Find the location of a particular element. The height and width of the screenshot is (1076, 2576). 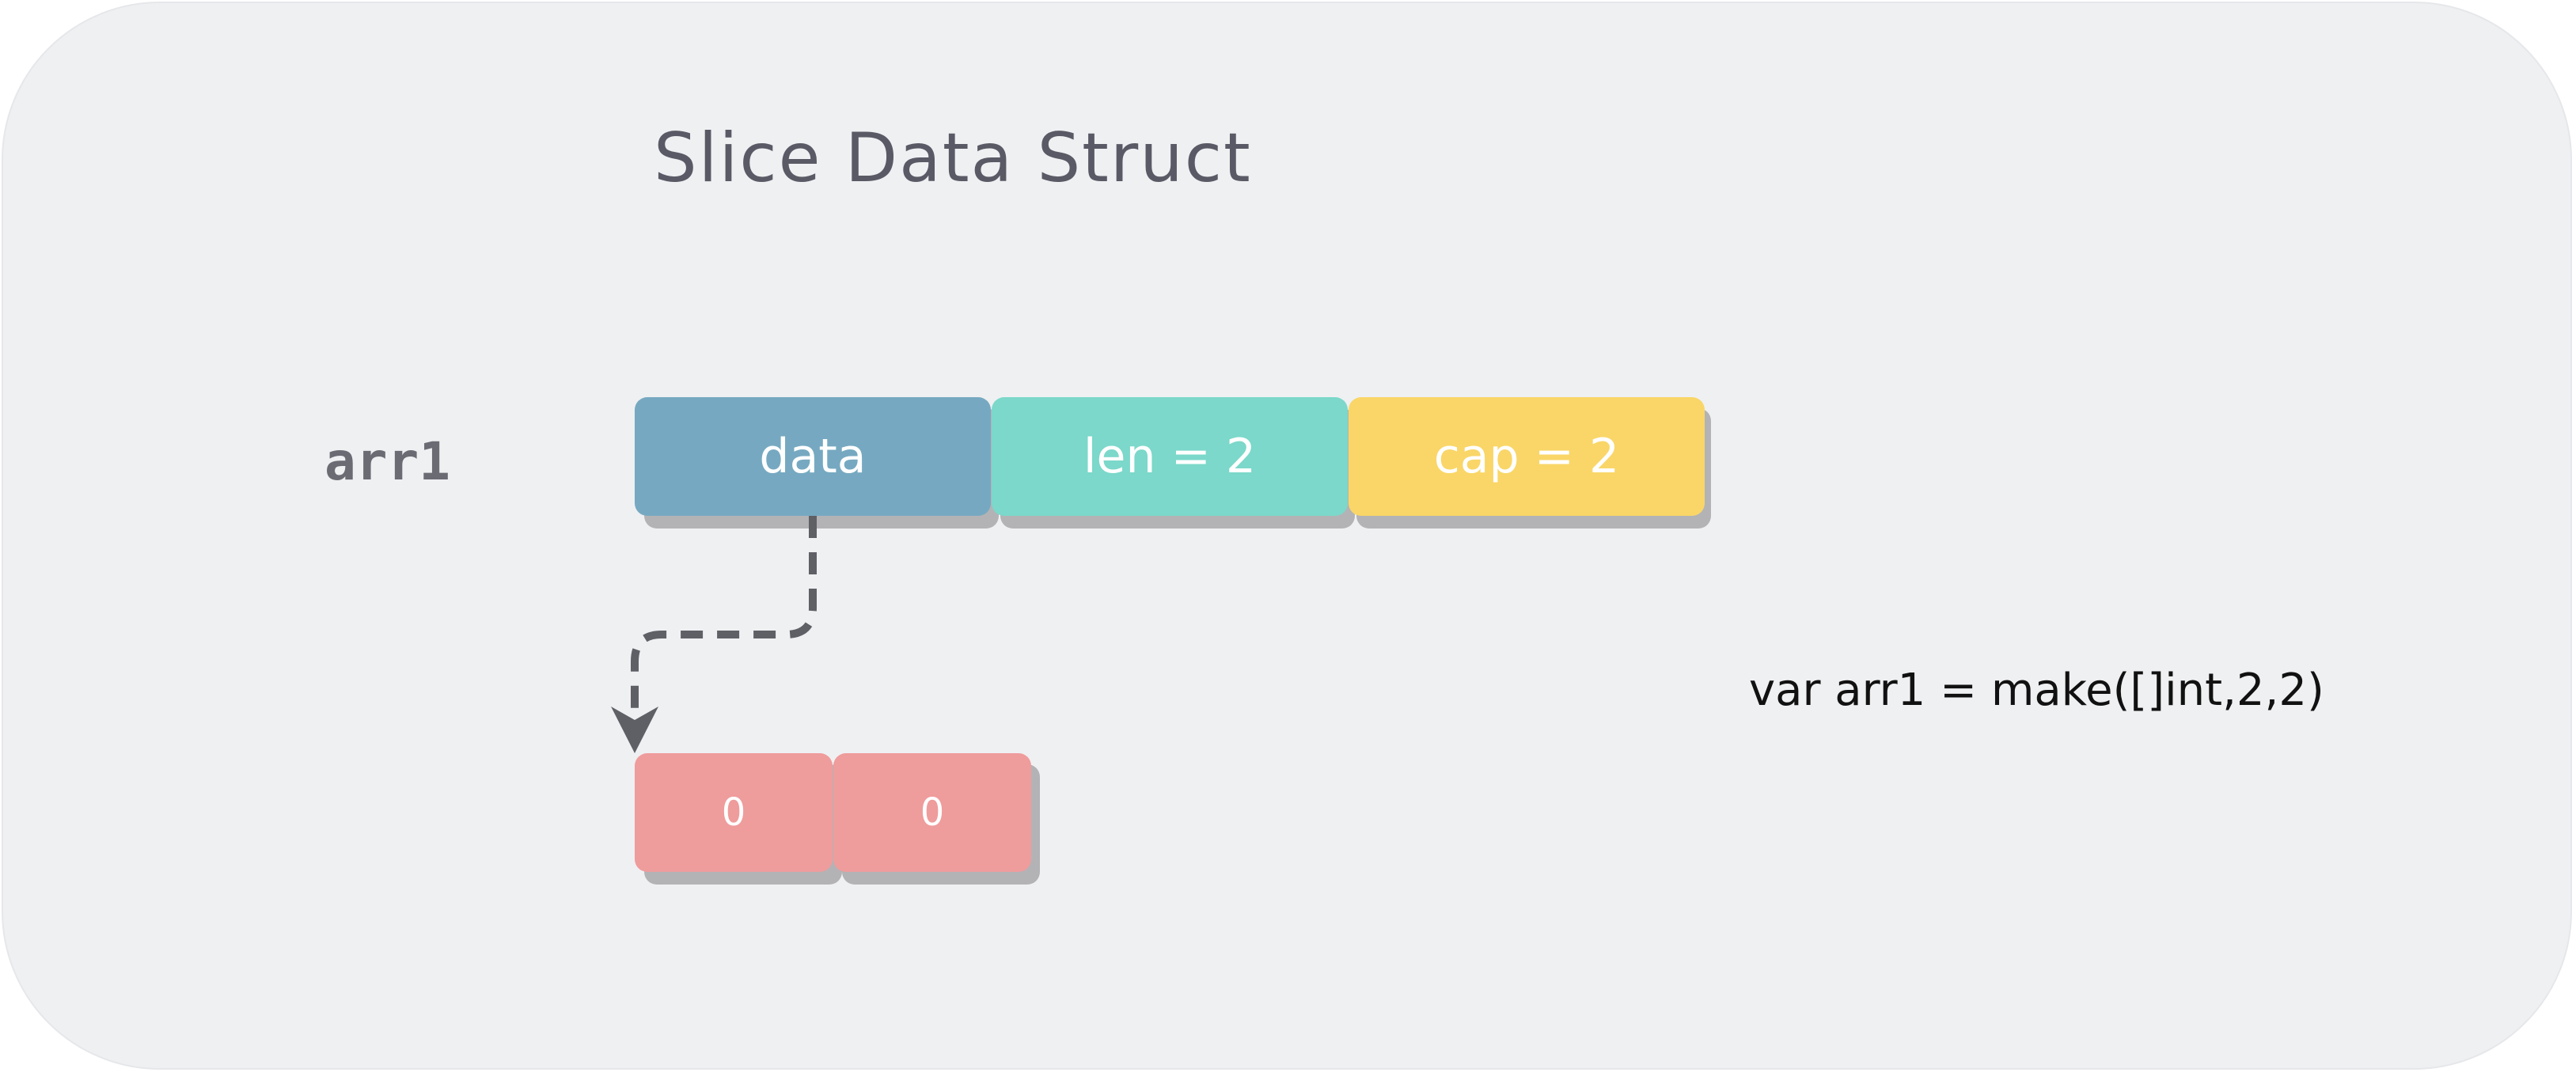

data-pointer-arrow is located at coordinates (714, 634).